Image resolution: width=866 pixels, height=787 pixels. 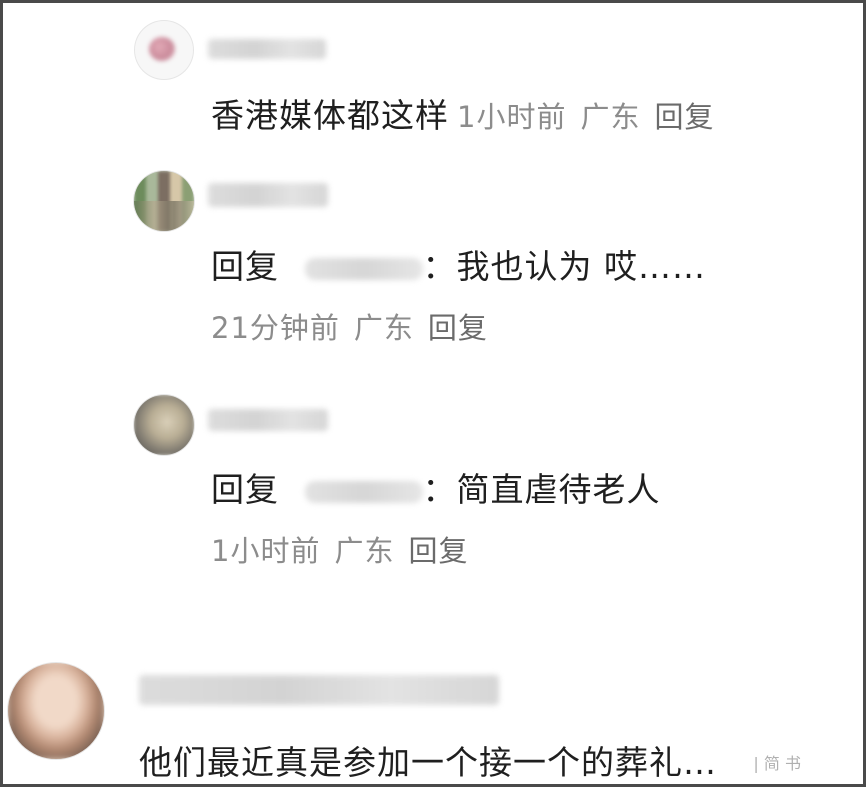 I want to click on comment-time: 21分钟前, so click(x=275, y=328).